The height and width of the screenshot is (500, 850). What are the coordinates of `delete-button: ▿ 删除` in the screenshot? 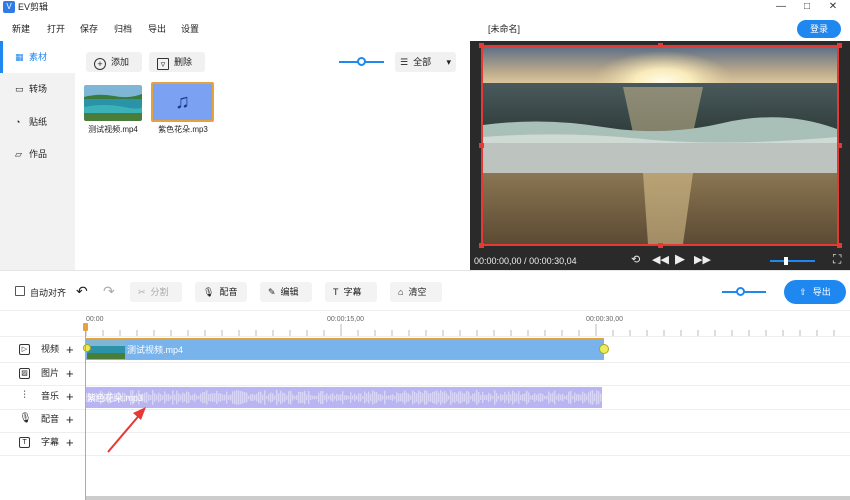 It's located at (177, 62).